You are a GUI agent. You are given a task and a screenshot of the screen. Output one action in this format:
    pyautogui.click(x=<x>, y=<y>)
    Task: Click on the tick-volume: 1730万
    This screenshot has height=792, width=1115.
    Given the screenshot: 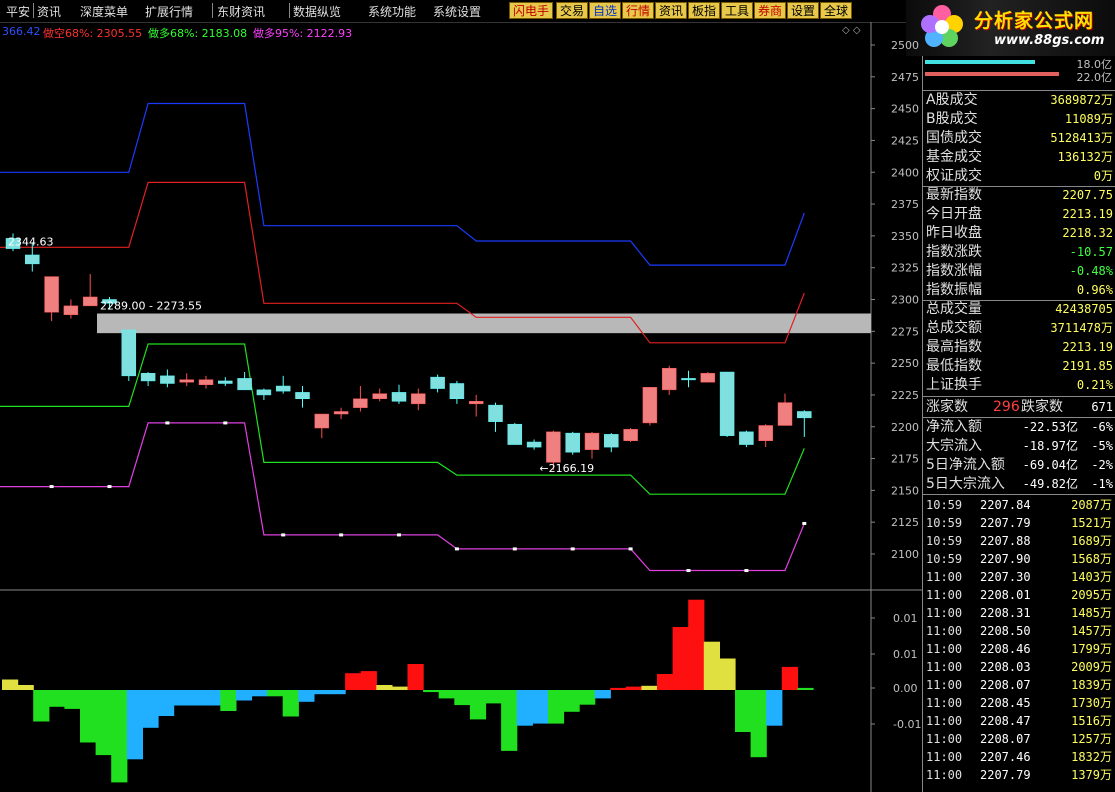 What is the action you would take?
    pyautogui.click(x=1091, y=703)
    